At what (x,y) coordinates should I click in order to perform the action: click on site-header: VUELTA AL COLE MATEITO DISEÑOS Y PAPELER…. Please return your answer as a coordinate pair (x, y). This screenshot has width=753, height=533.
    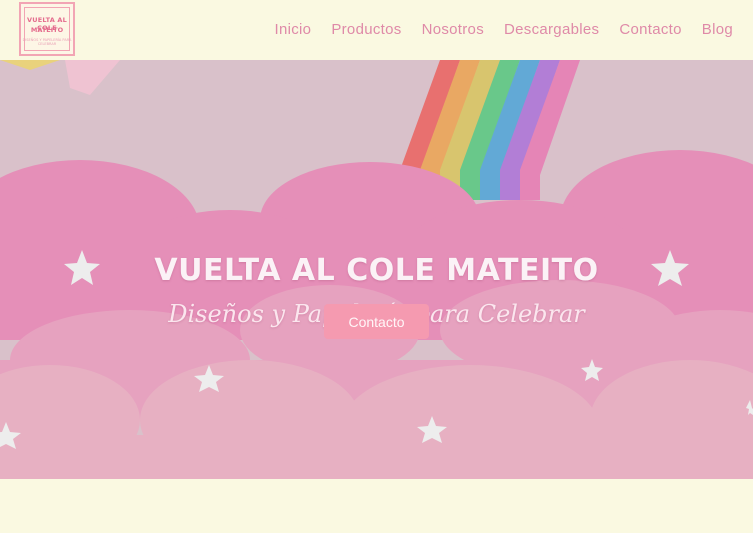
    Looking at the image, I should click on (376, 30).